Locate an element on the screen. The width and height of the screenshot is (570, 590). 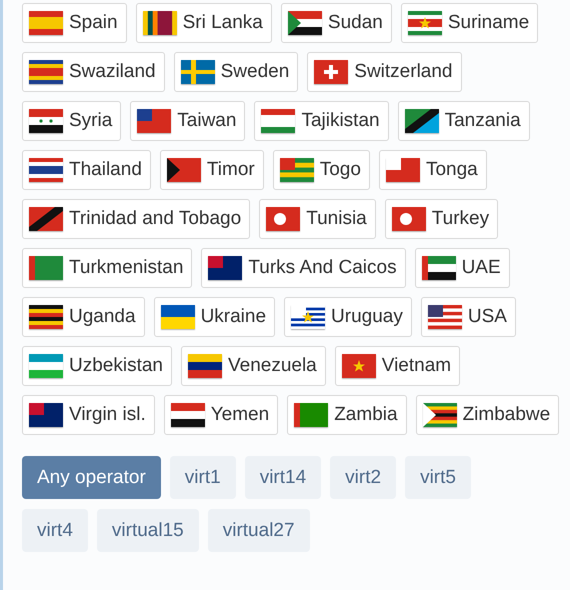
country-button: Spain is located at coordinates (74, 23).